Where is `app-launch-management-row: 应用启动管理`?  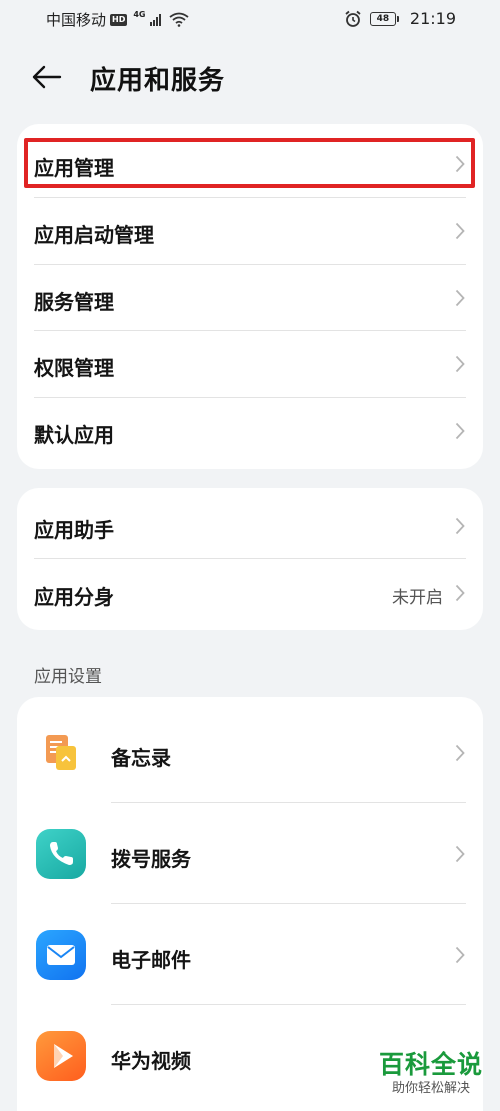
app-launch-management-row: 应用启动管理 is located at coordinates (250, 231).